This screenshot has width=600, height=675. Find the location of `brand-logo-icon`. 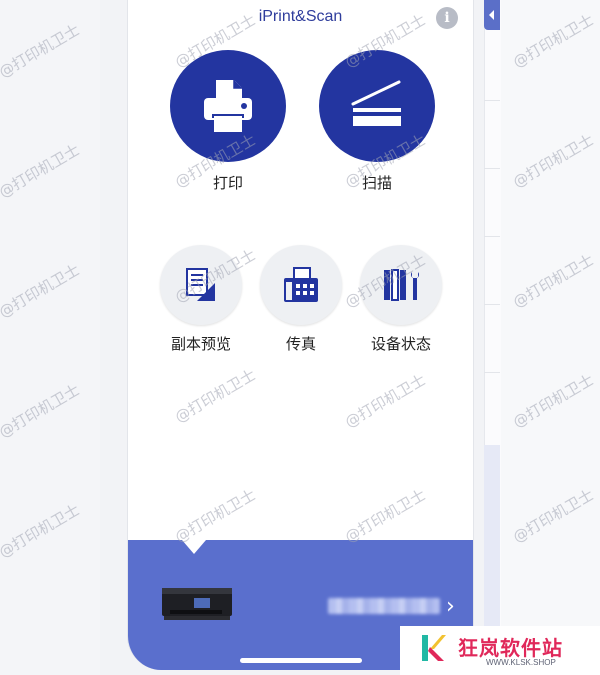

brand-logo-icon is located at coordinates (434, 648).